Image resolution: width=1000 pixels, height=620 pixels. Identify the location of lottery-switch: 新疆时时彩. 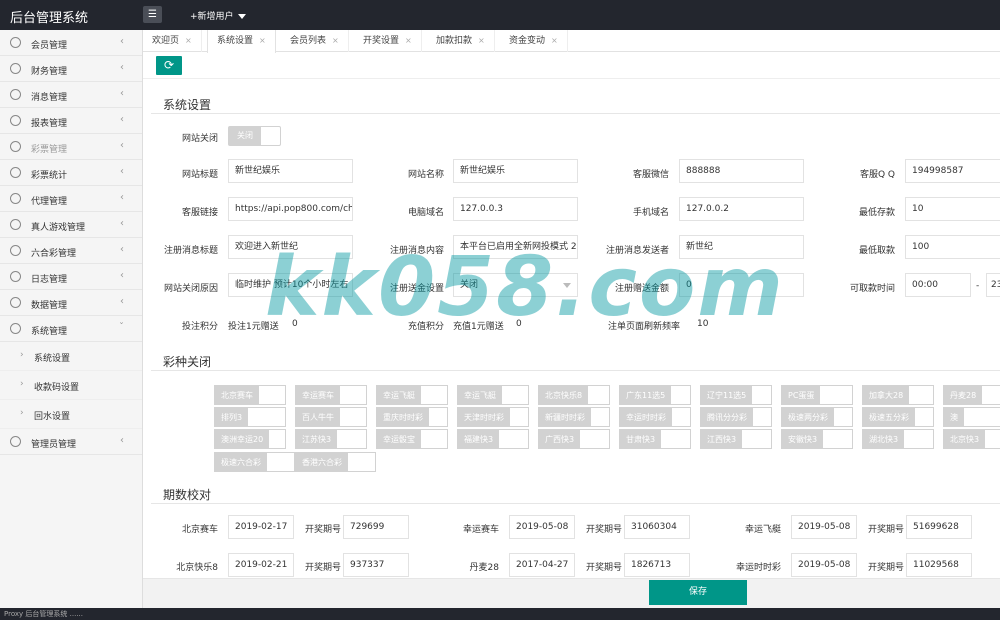
(574, 417).